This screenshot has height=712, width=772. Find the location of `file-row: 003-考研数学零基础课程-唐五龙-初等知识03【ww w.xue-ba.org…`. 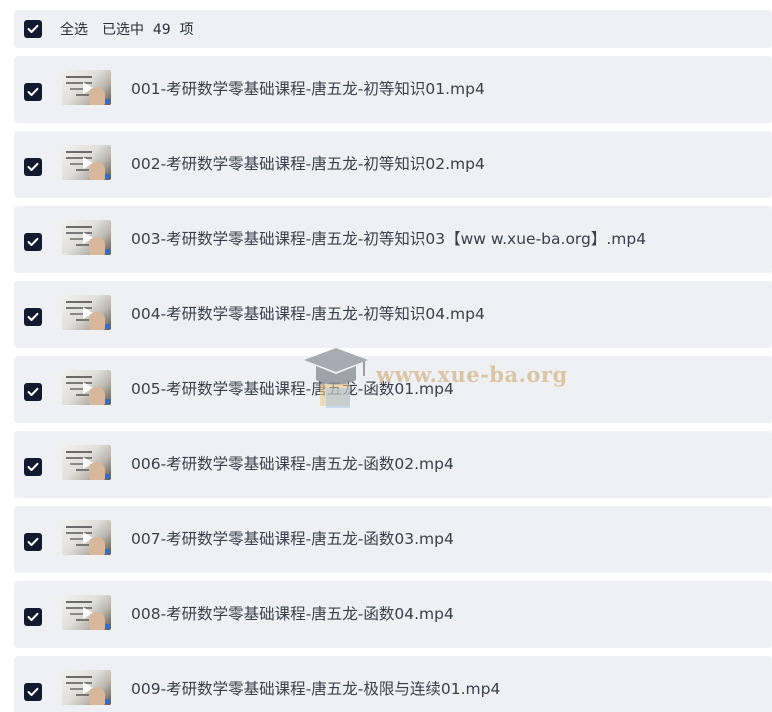

file-row: 003-考研数学零基础课程-唐五龙-初等知识03【ww w.xue-ba.org… is located at coordinates (393, 239).